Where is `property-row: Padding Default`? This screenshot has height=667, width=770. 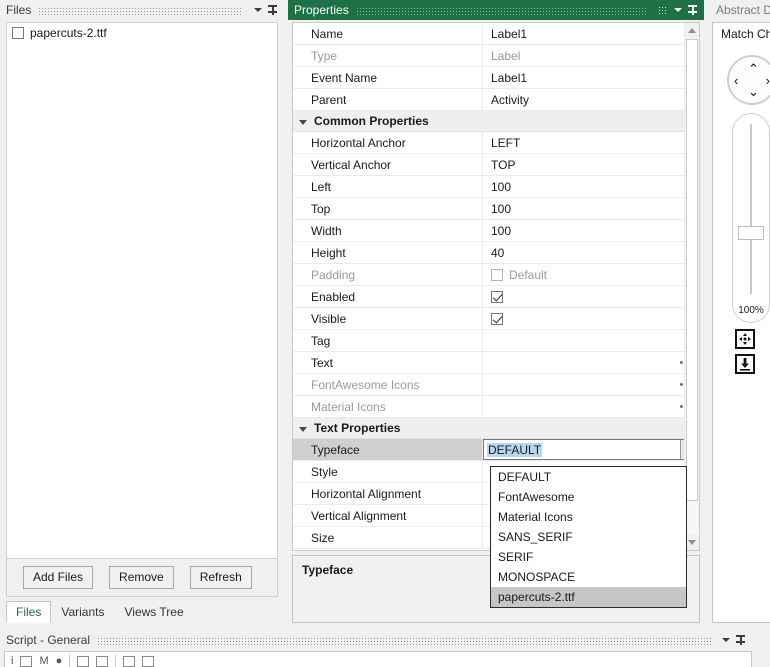 property-row: Padding Default is located at coordinates (496, 275).